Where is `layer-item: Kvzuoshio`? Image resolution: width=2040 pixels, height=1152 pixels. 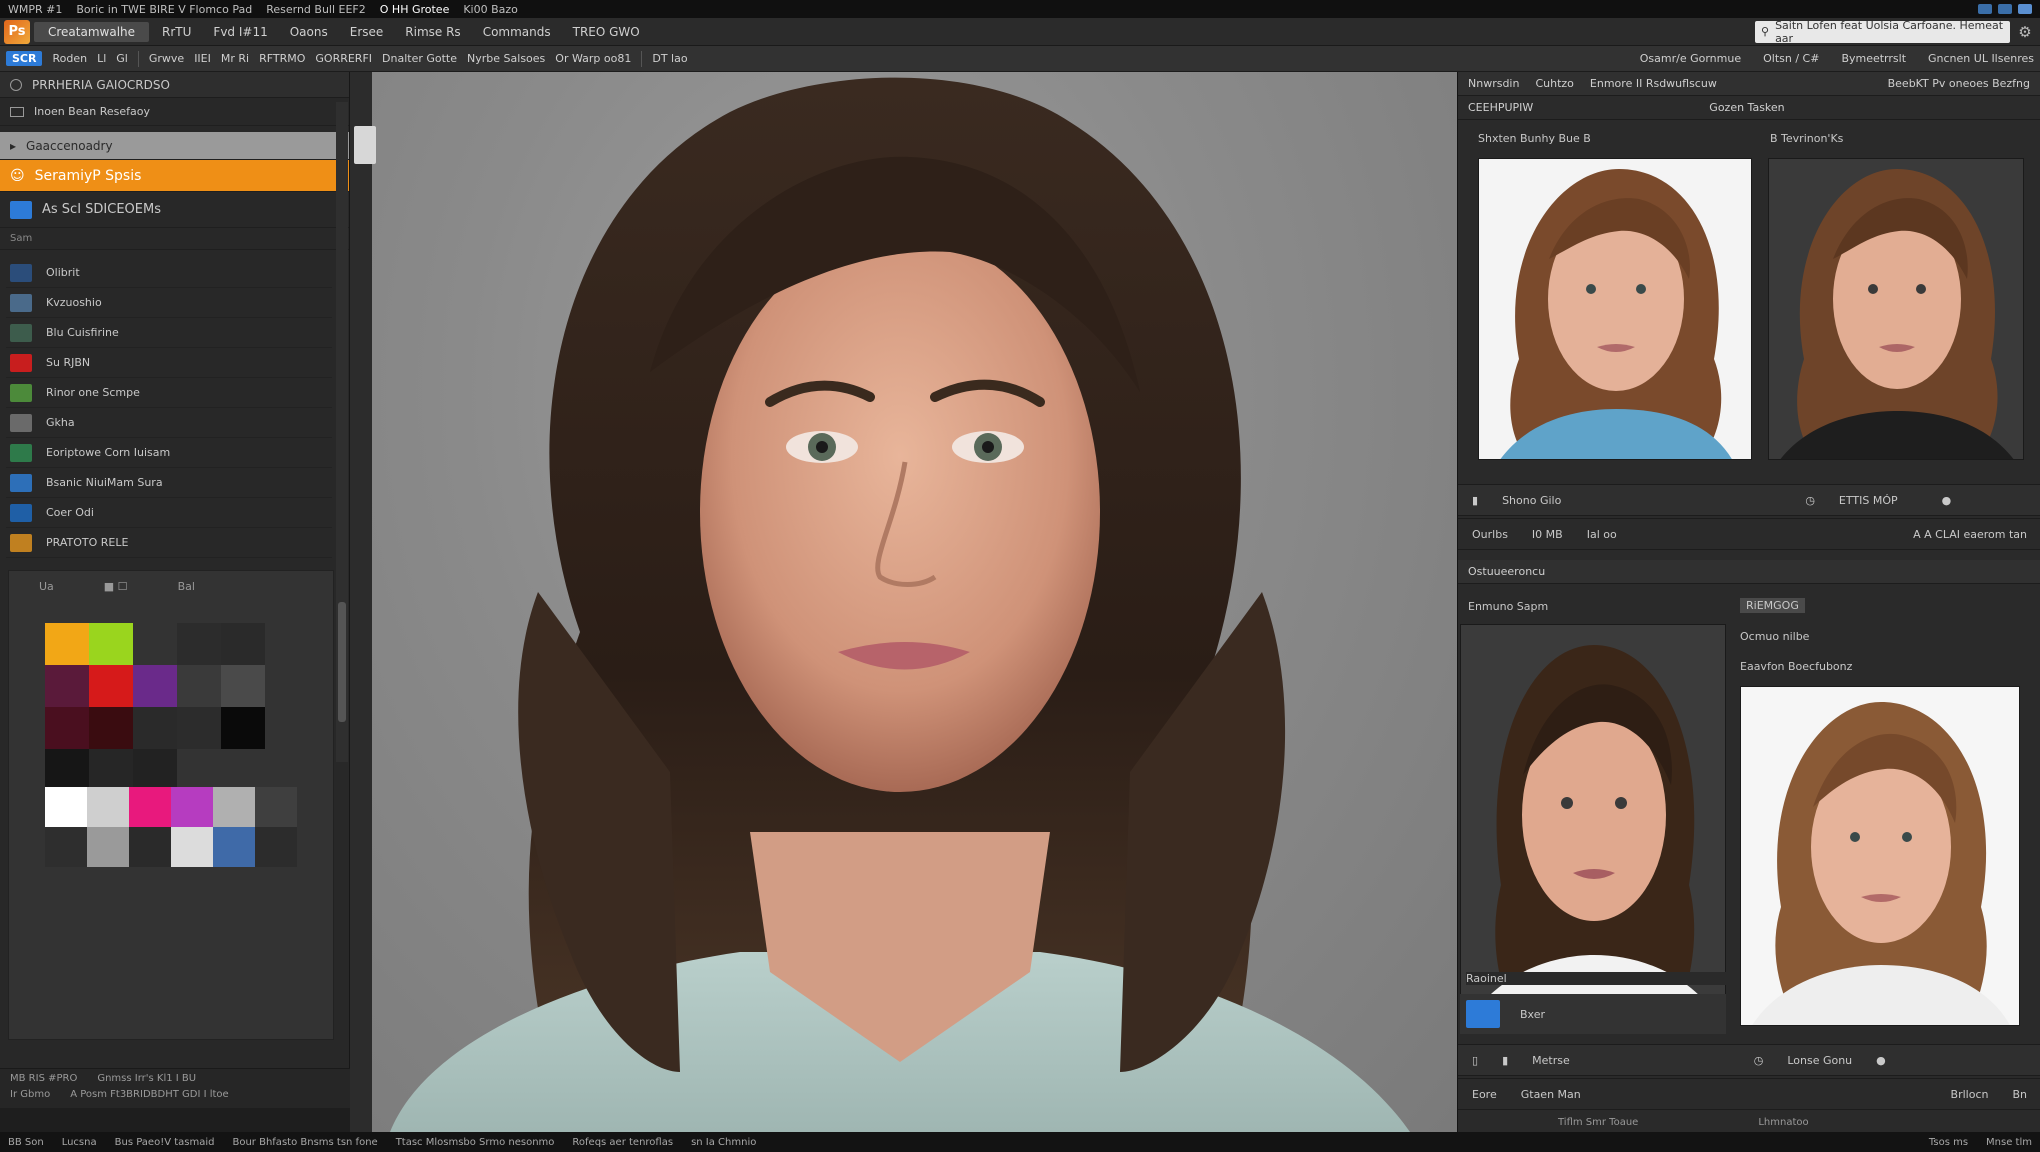 layer-item: Kvzuoshio is located at coordinates (169, 303).